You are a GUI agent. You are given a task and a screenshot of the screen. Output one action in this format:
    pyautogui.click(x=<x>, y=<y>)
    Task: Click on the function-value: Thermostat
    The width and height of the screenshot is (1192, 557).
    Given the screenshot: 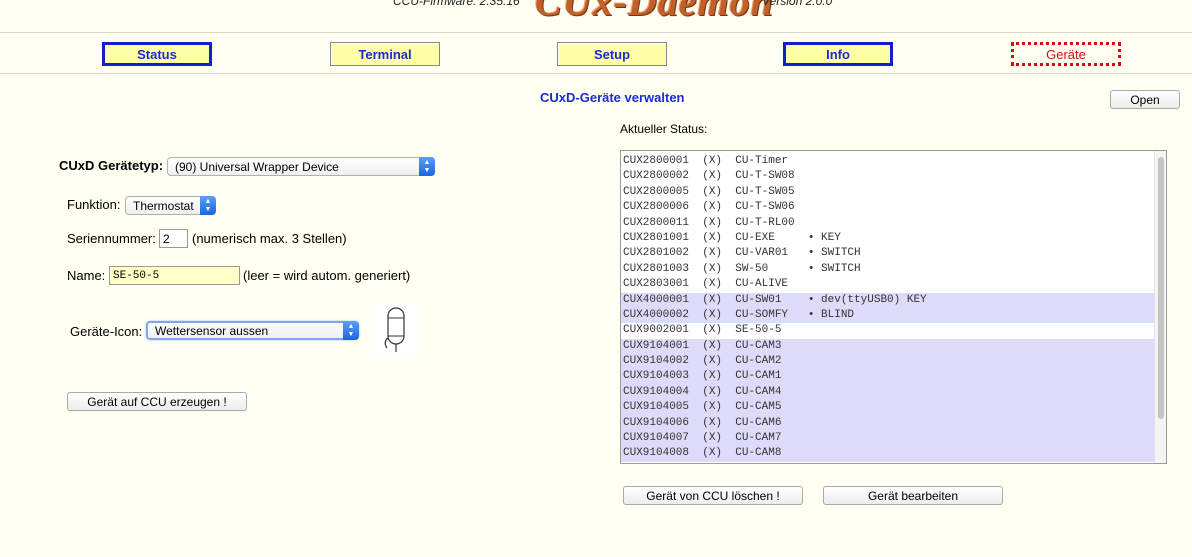 What is the action you would take?
    pyautogui.click(x=163, y=205)
    